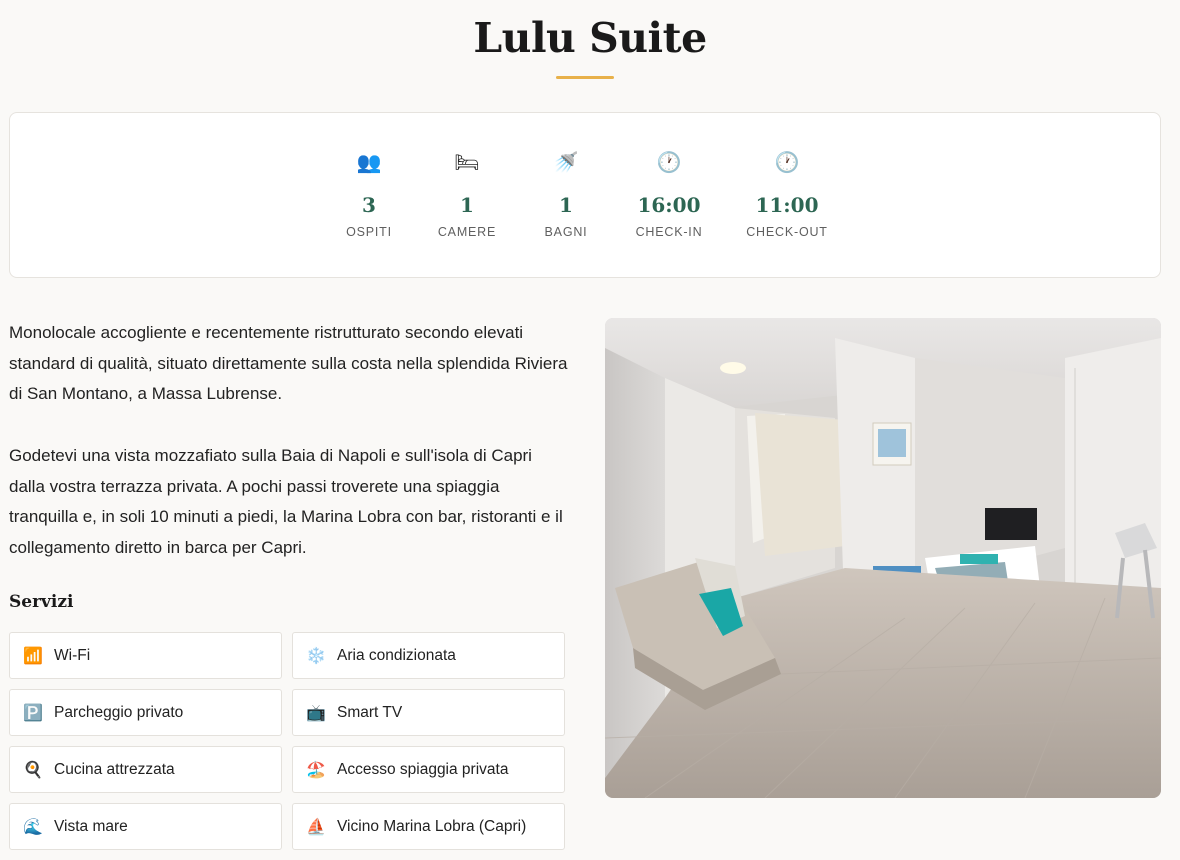  I want to click on service-label: Accesso spiaggia privata, so click(423, 769).